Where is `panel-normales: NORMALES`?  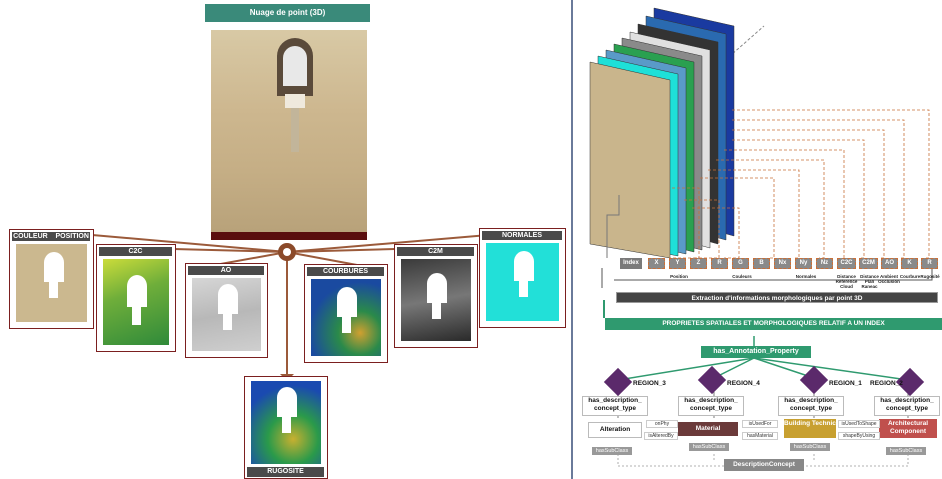 panel-normales: NORMALES is located at coordinates (522, 278).